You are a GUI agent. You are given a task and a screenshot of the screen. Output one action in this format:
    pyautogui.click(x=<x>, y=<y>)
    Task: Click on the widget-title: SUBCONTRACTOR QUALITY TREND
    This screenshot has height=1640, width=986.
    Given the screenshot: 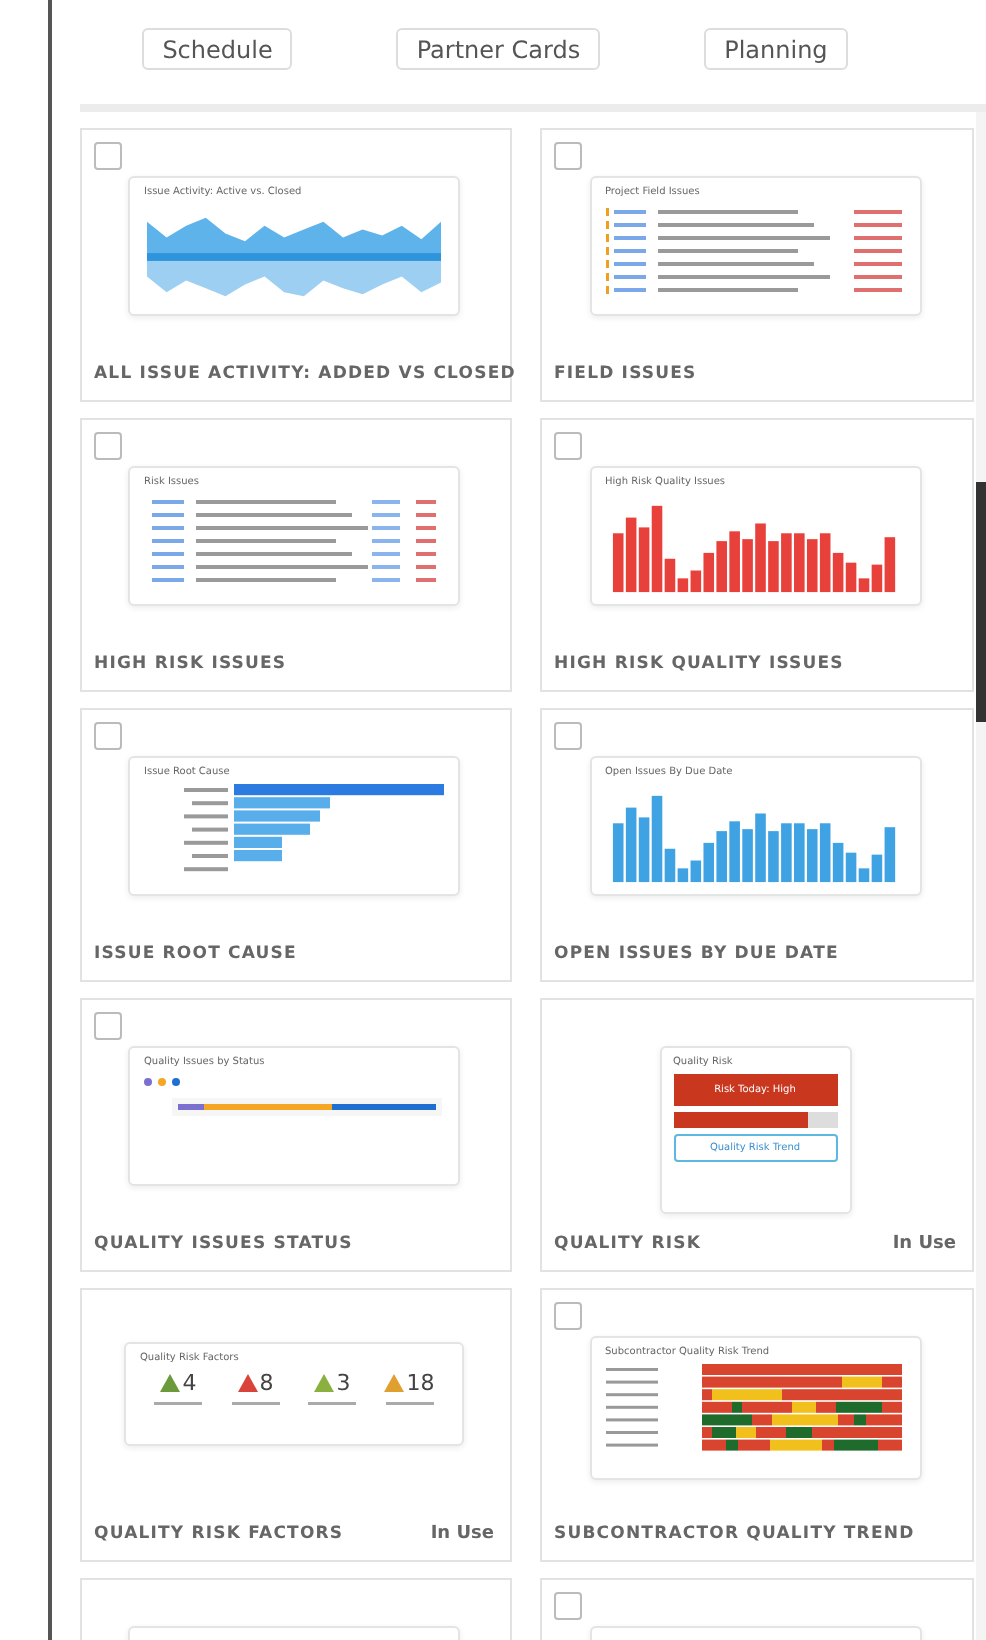 What is the action you would take?
    pyautogui.click(x=734, y=1534)
    